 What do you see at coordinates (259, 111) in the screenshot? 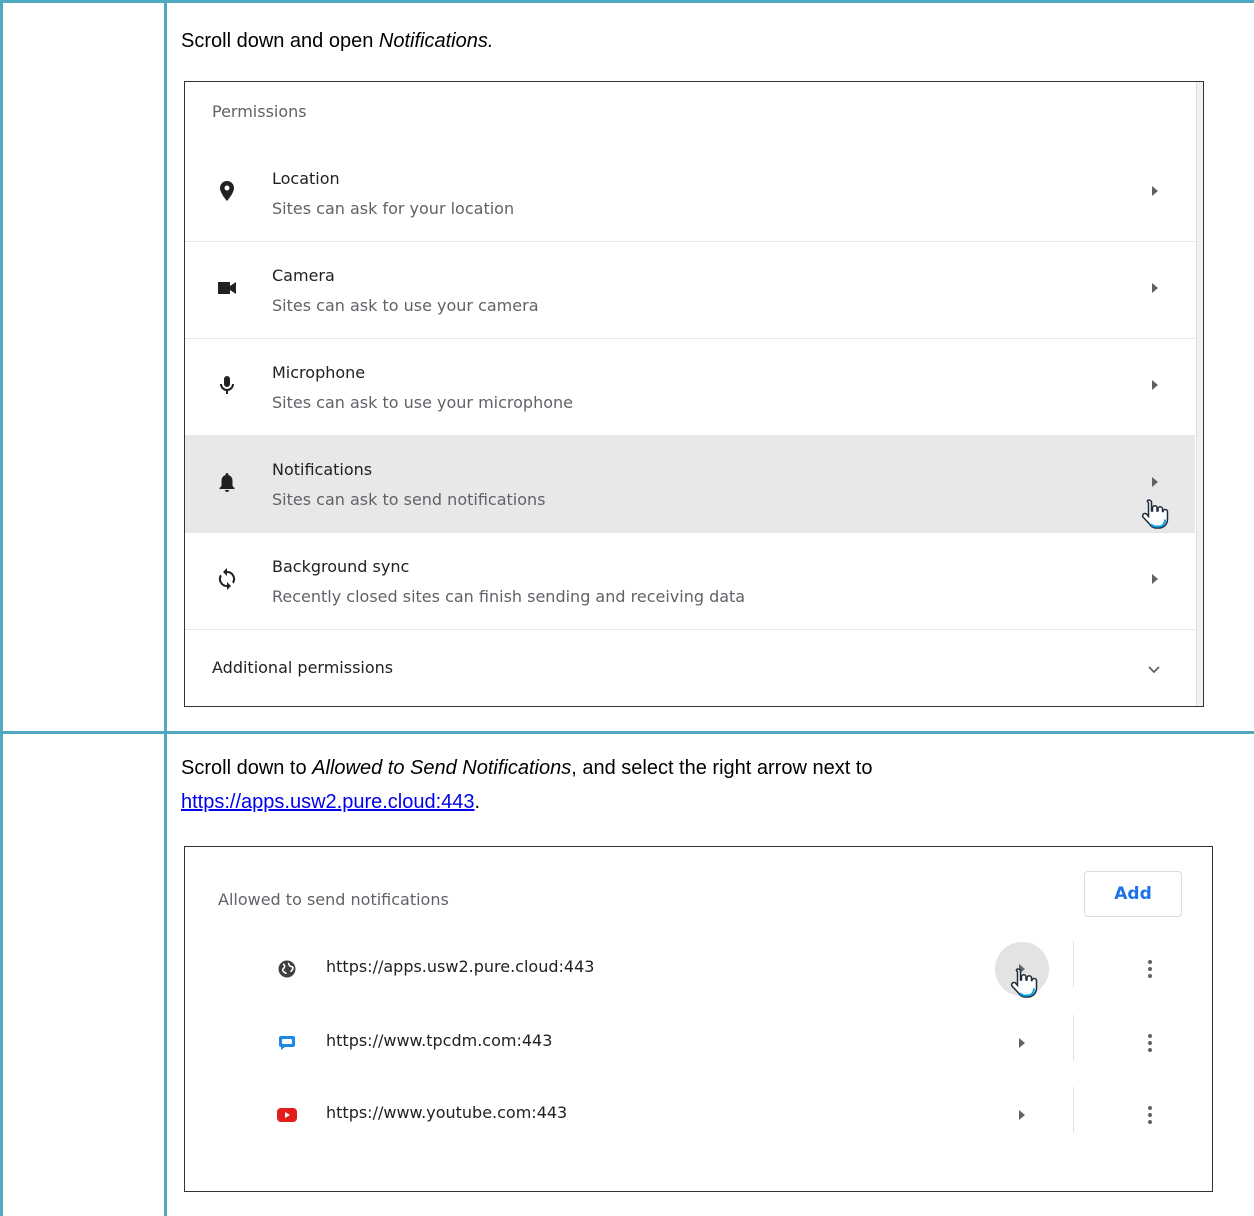
I see `permissions-header: Permissions` at bounding box center [259, 111].